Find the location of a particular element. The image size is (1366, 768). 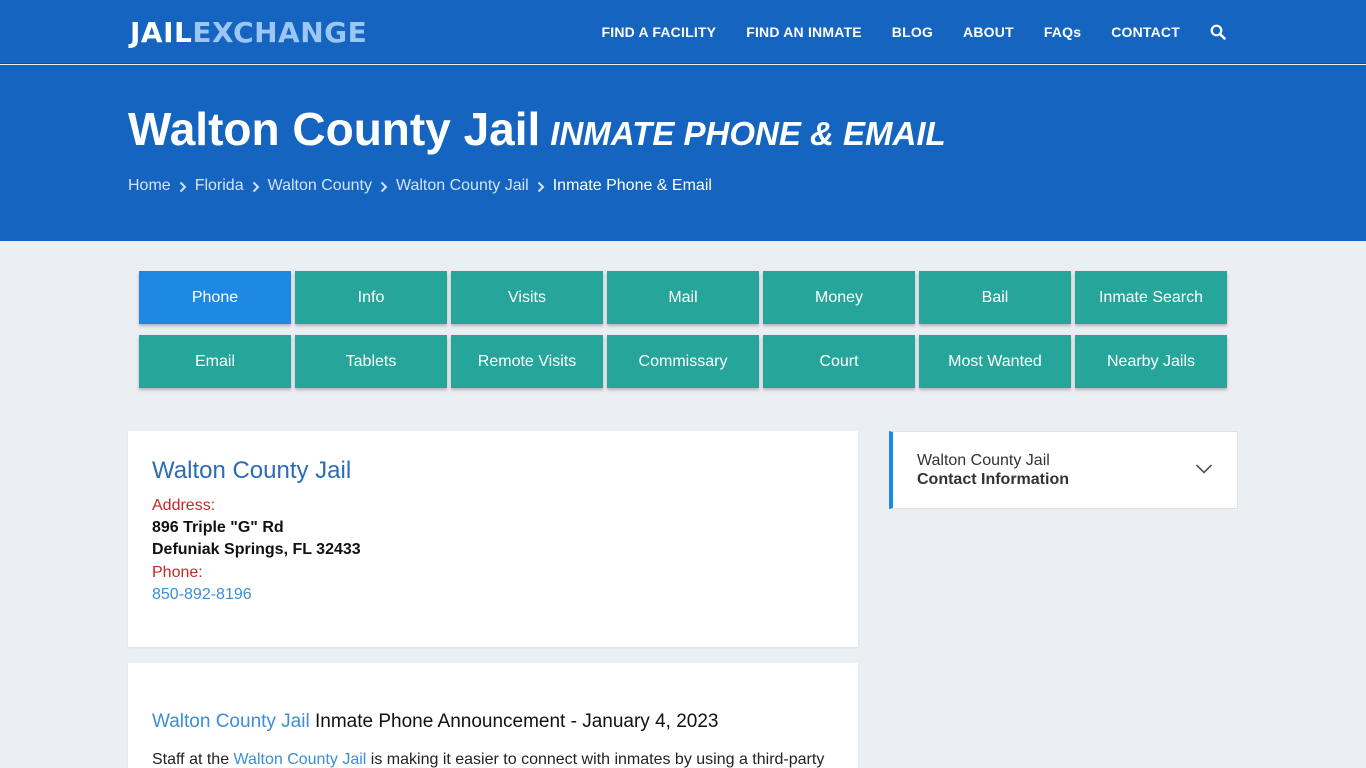

chevron-down-icon is located at coordinates (1204, 468).